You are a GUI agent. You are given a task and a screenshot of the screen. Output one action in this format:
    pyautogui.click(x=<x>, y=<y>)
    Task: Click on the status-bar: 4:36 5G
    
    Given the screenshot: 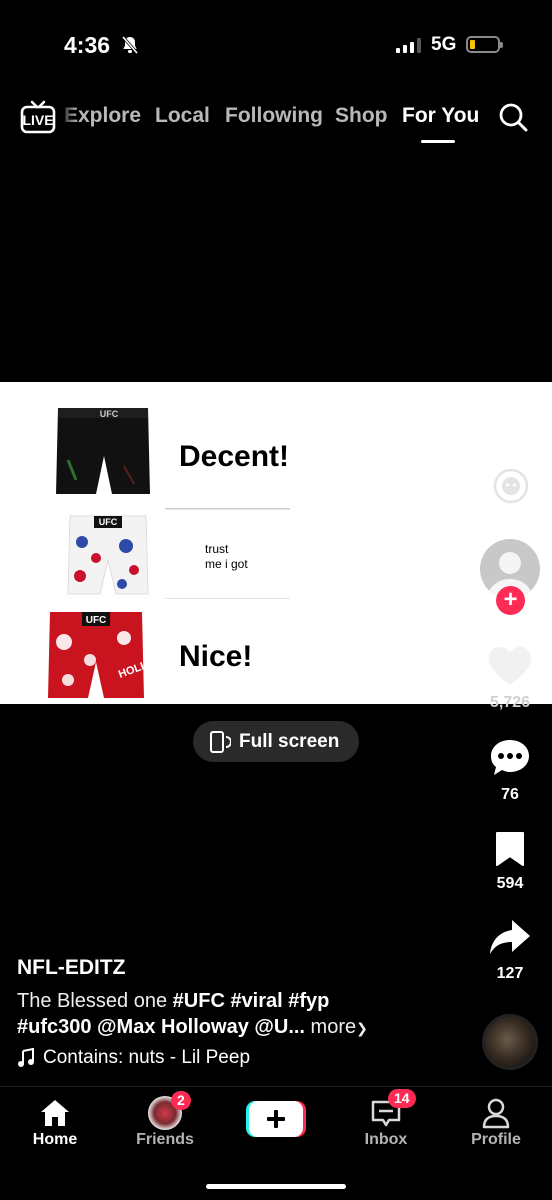 What is the action you would take?
    pyautogui.click(x=276, y=45)
    